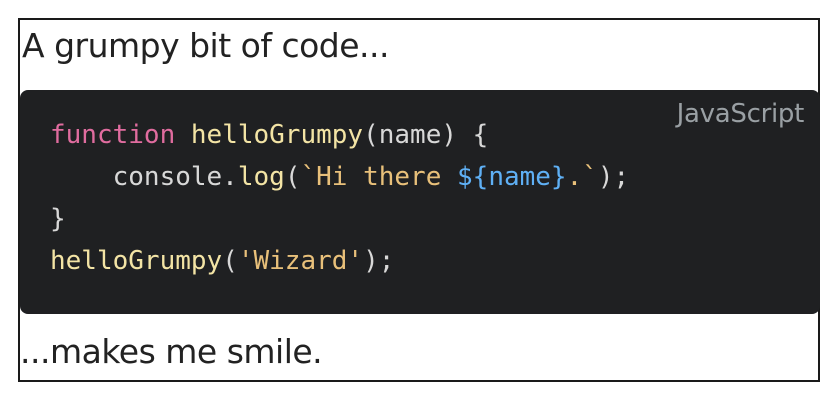 This screenshot has height=404, width=840. Describe the element at coordinates (740, 114) in the screenshot. I see `code-language-label: JavaScript` at that location.